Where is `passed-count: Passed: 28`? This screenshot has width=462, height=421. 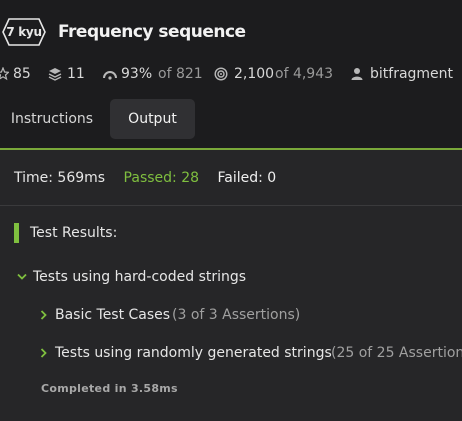 passed-count: Passed: 28 is located at coordinates (161, 178).